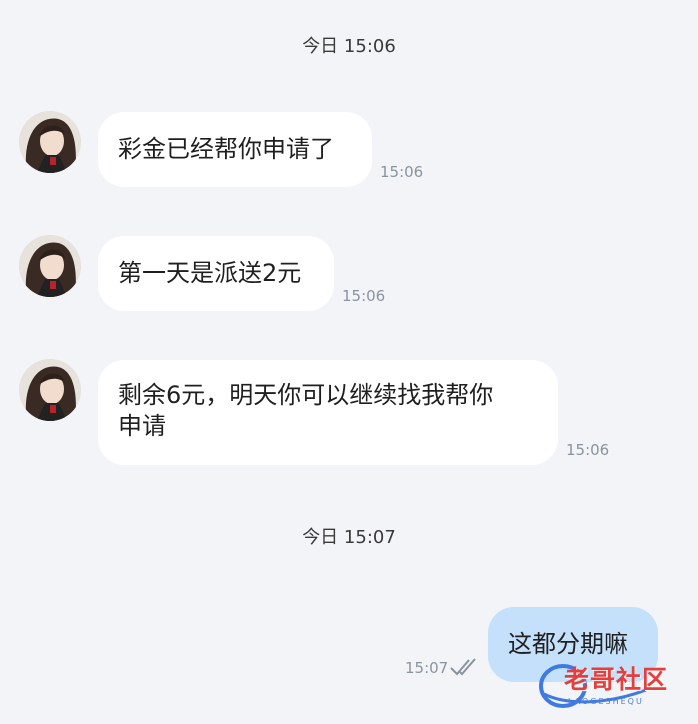  Describe the element at coordinates (142, 426) in the screenshot. I see `message-text-line: 申请` at that location.